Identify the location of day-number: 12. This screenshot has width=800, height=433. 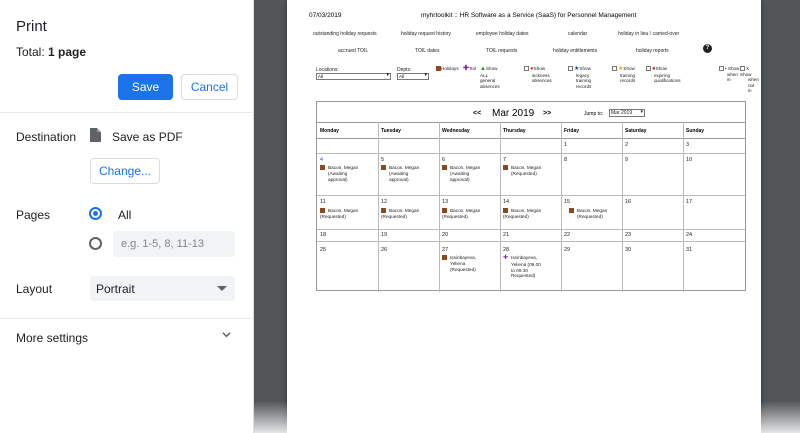
(384, 202).